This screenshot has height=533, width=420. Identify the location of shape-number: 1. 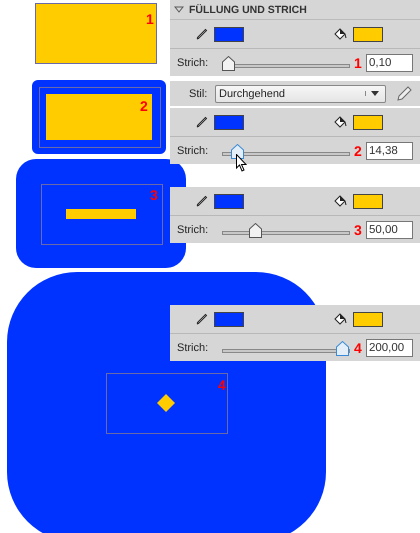
(150, 19).